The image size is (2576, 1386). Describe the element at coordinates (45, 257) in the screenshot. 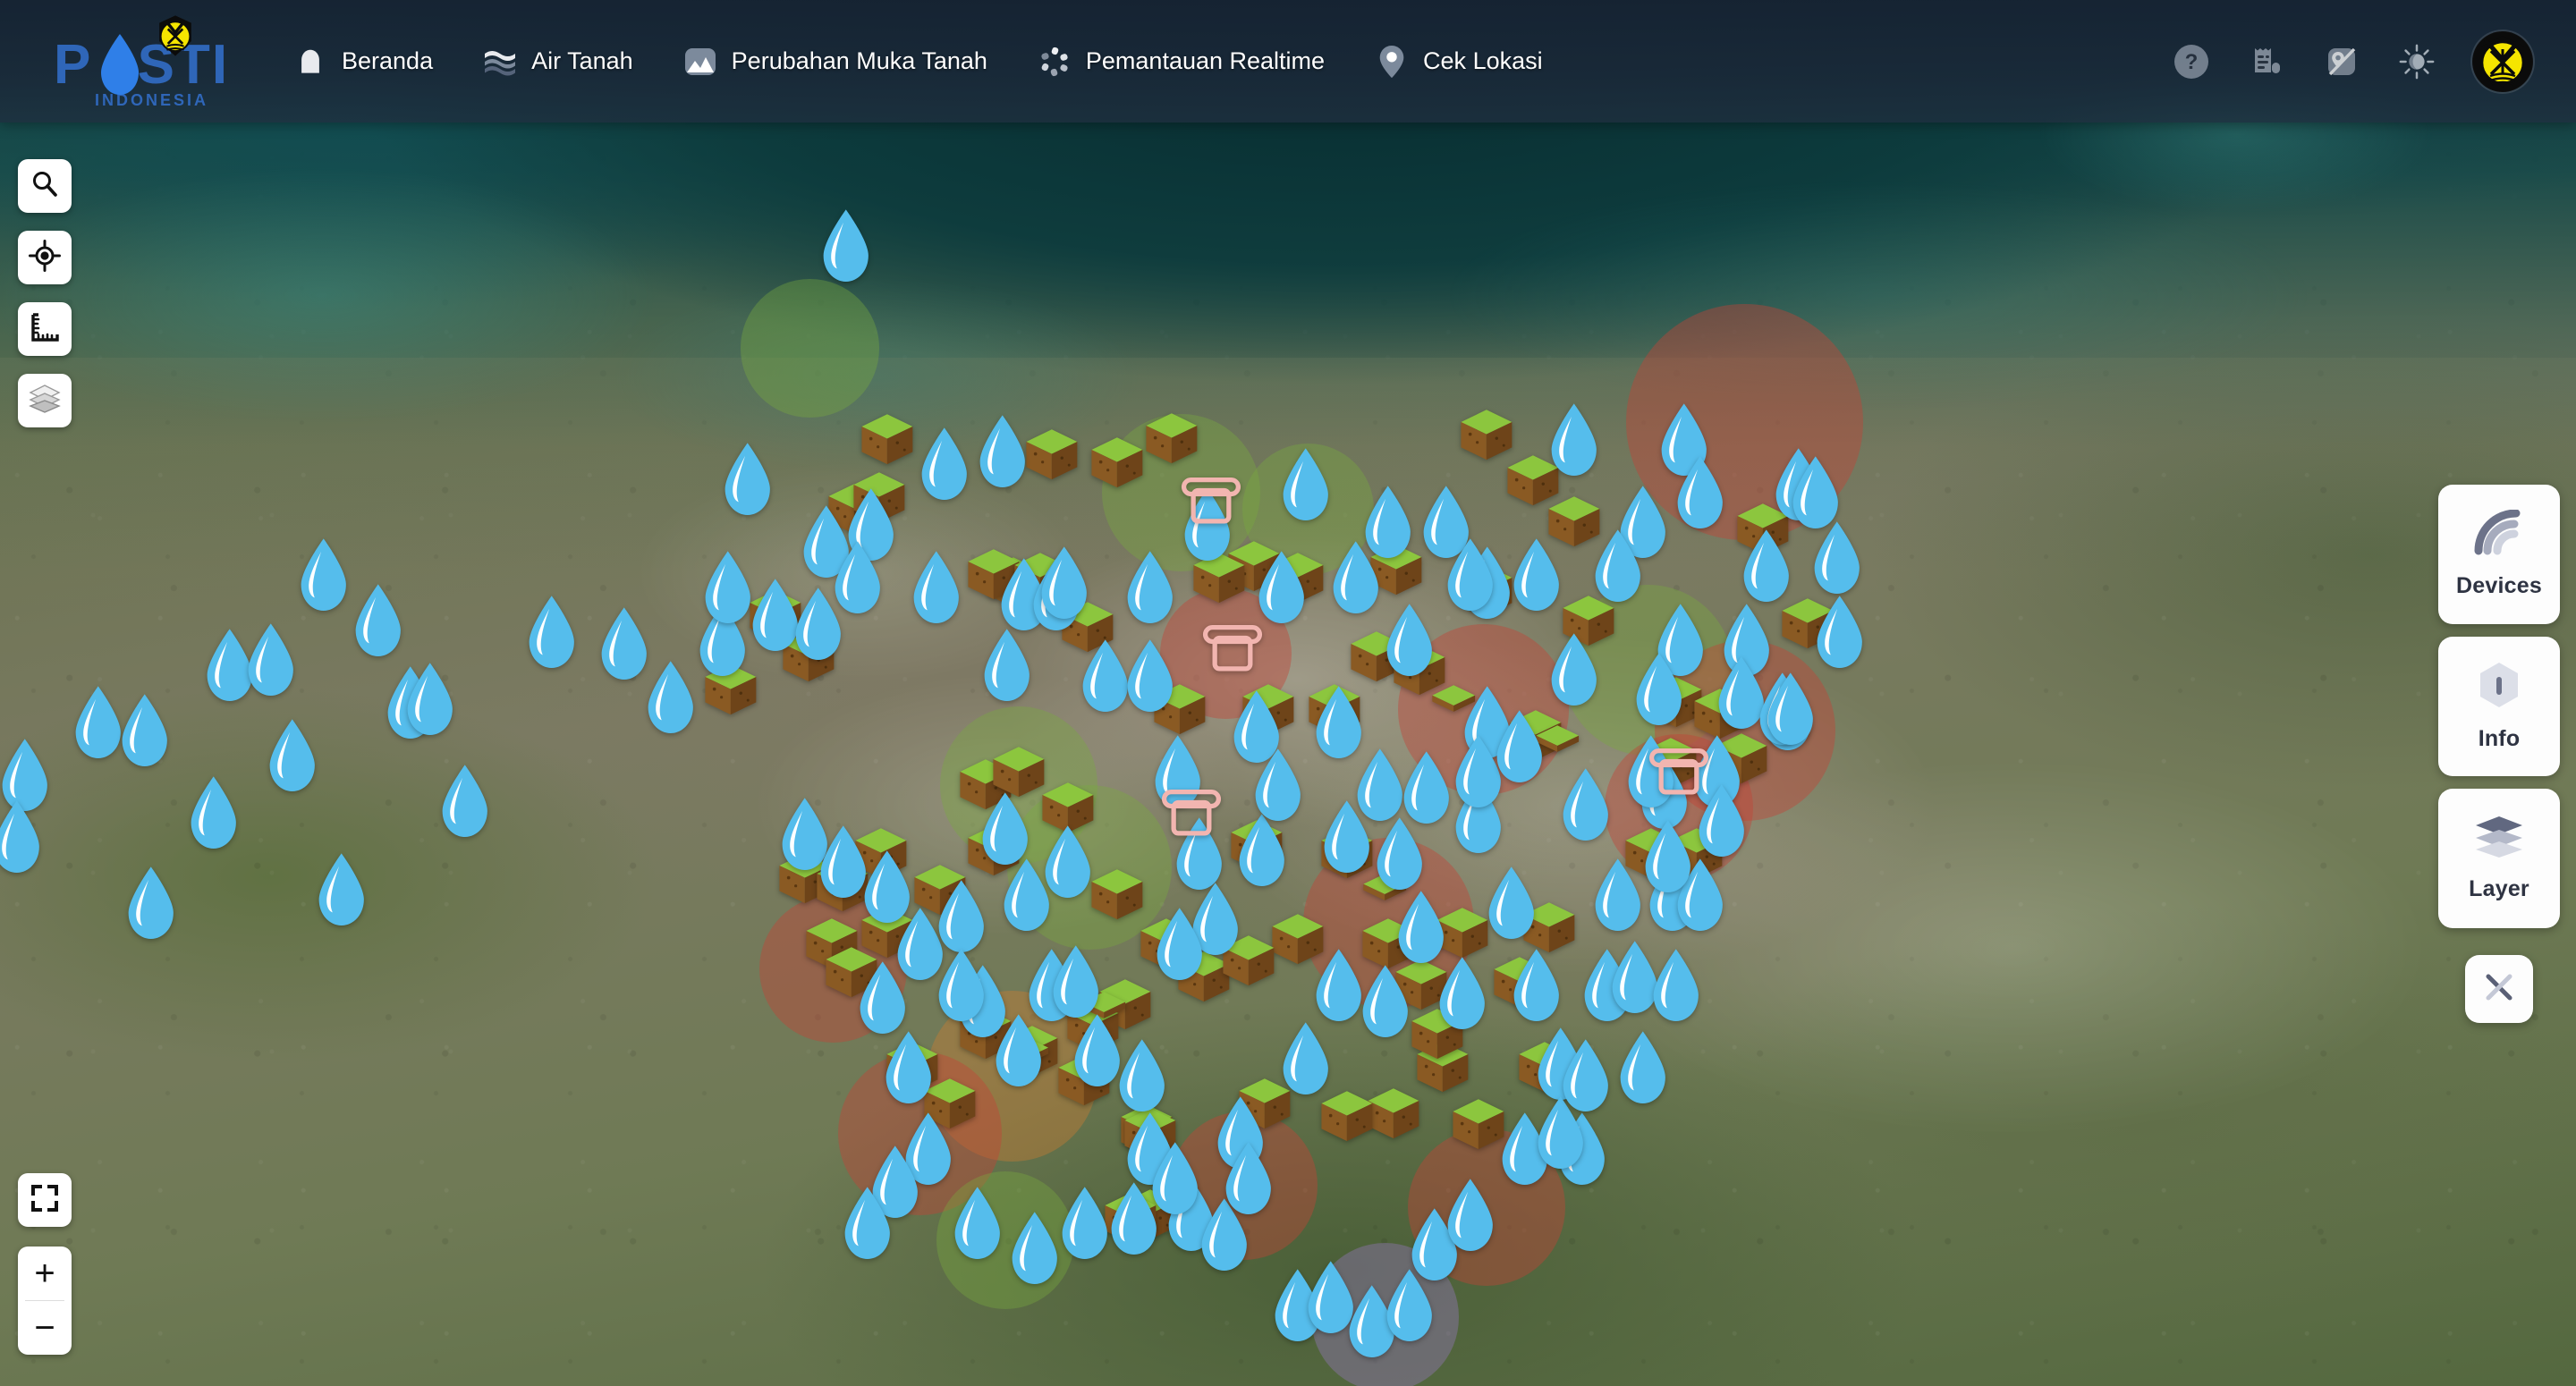

I see `locate-tool` at that location.